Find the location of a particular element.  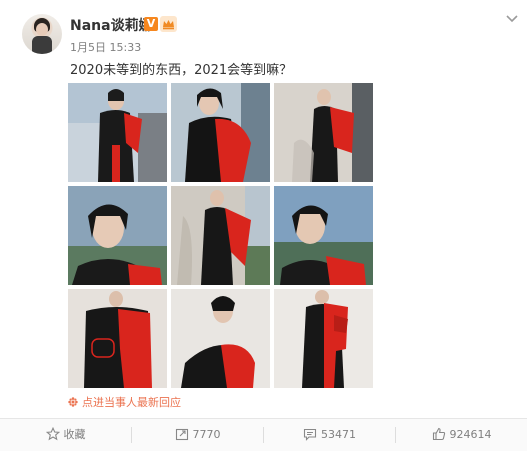

thumbs-up-icon is located at coordinates (438, 434).